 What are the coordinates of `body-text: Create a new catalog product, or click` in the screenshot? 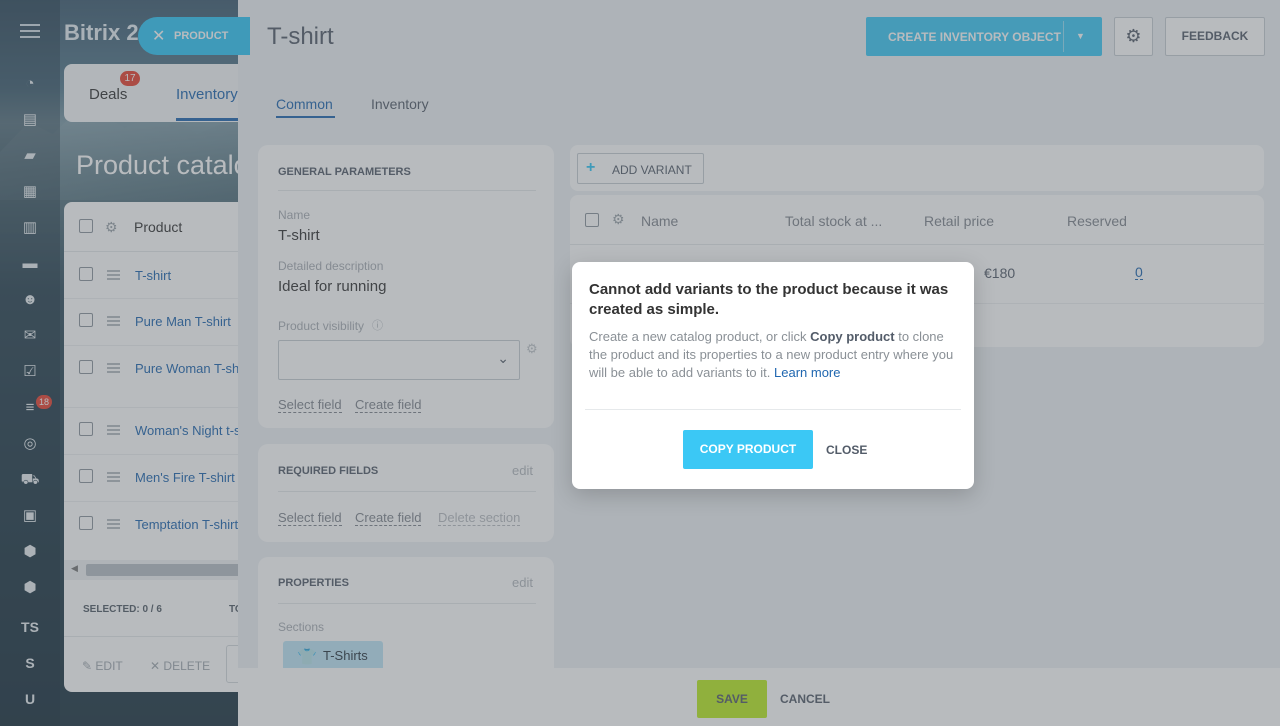 It's located at (700, 336).